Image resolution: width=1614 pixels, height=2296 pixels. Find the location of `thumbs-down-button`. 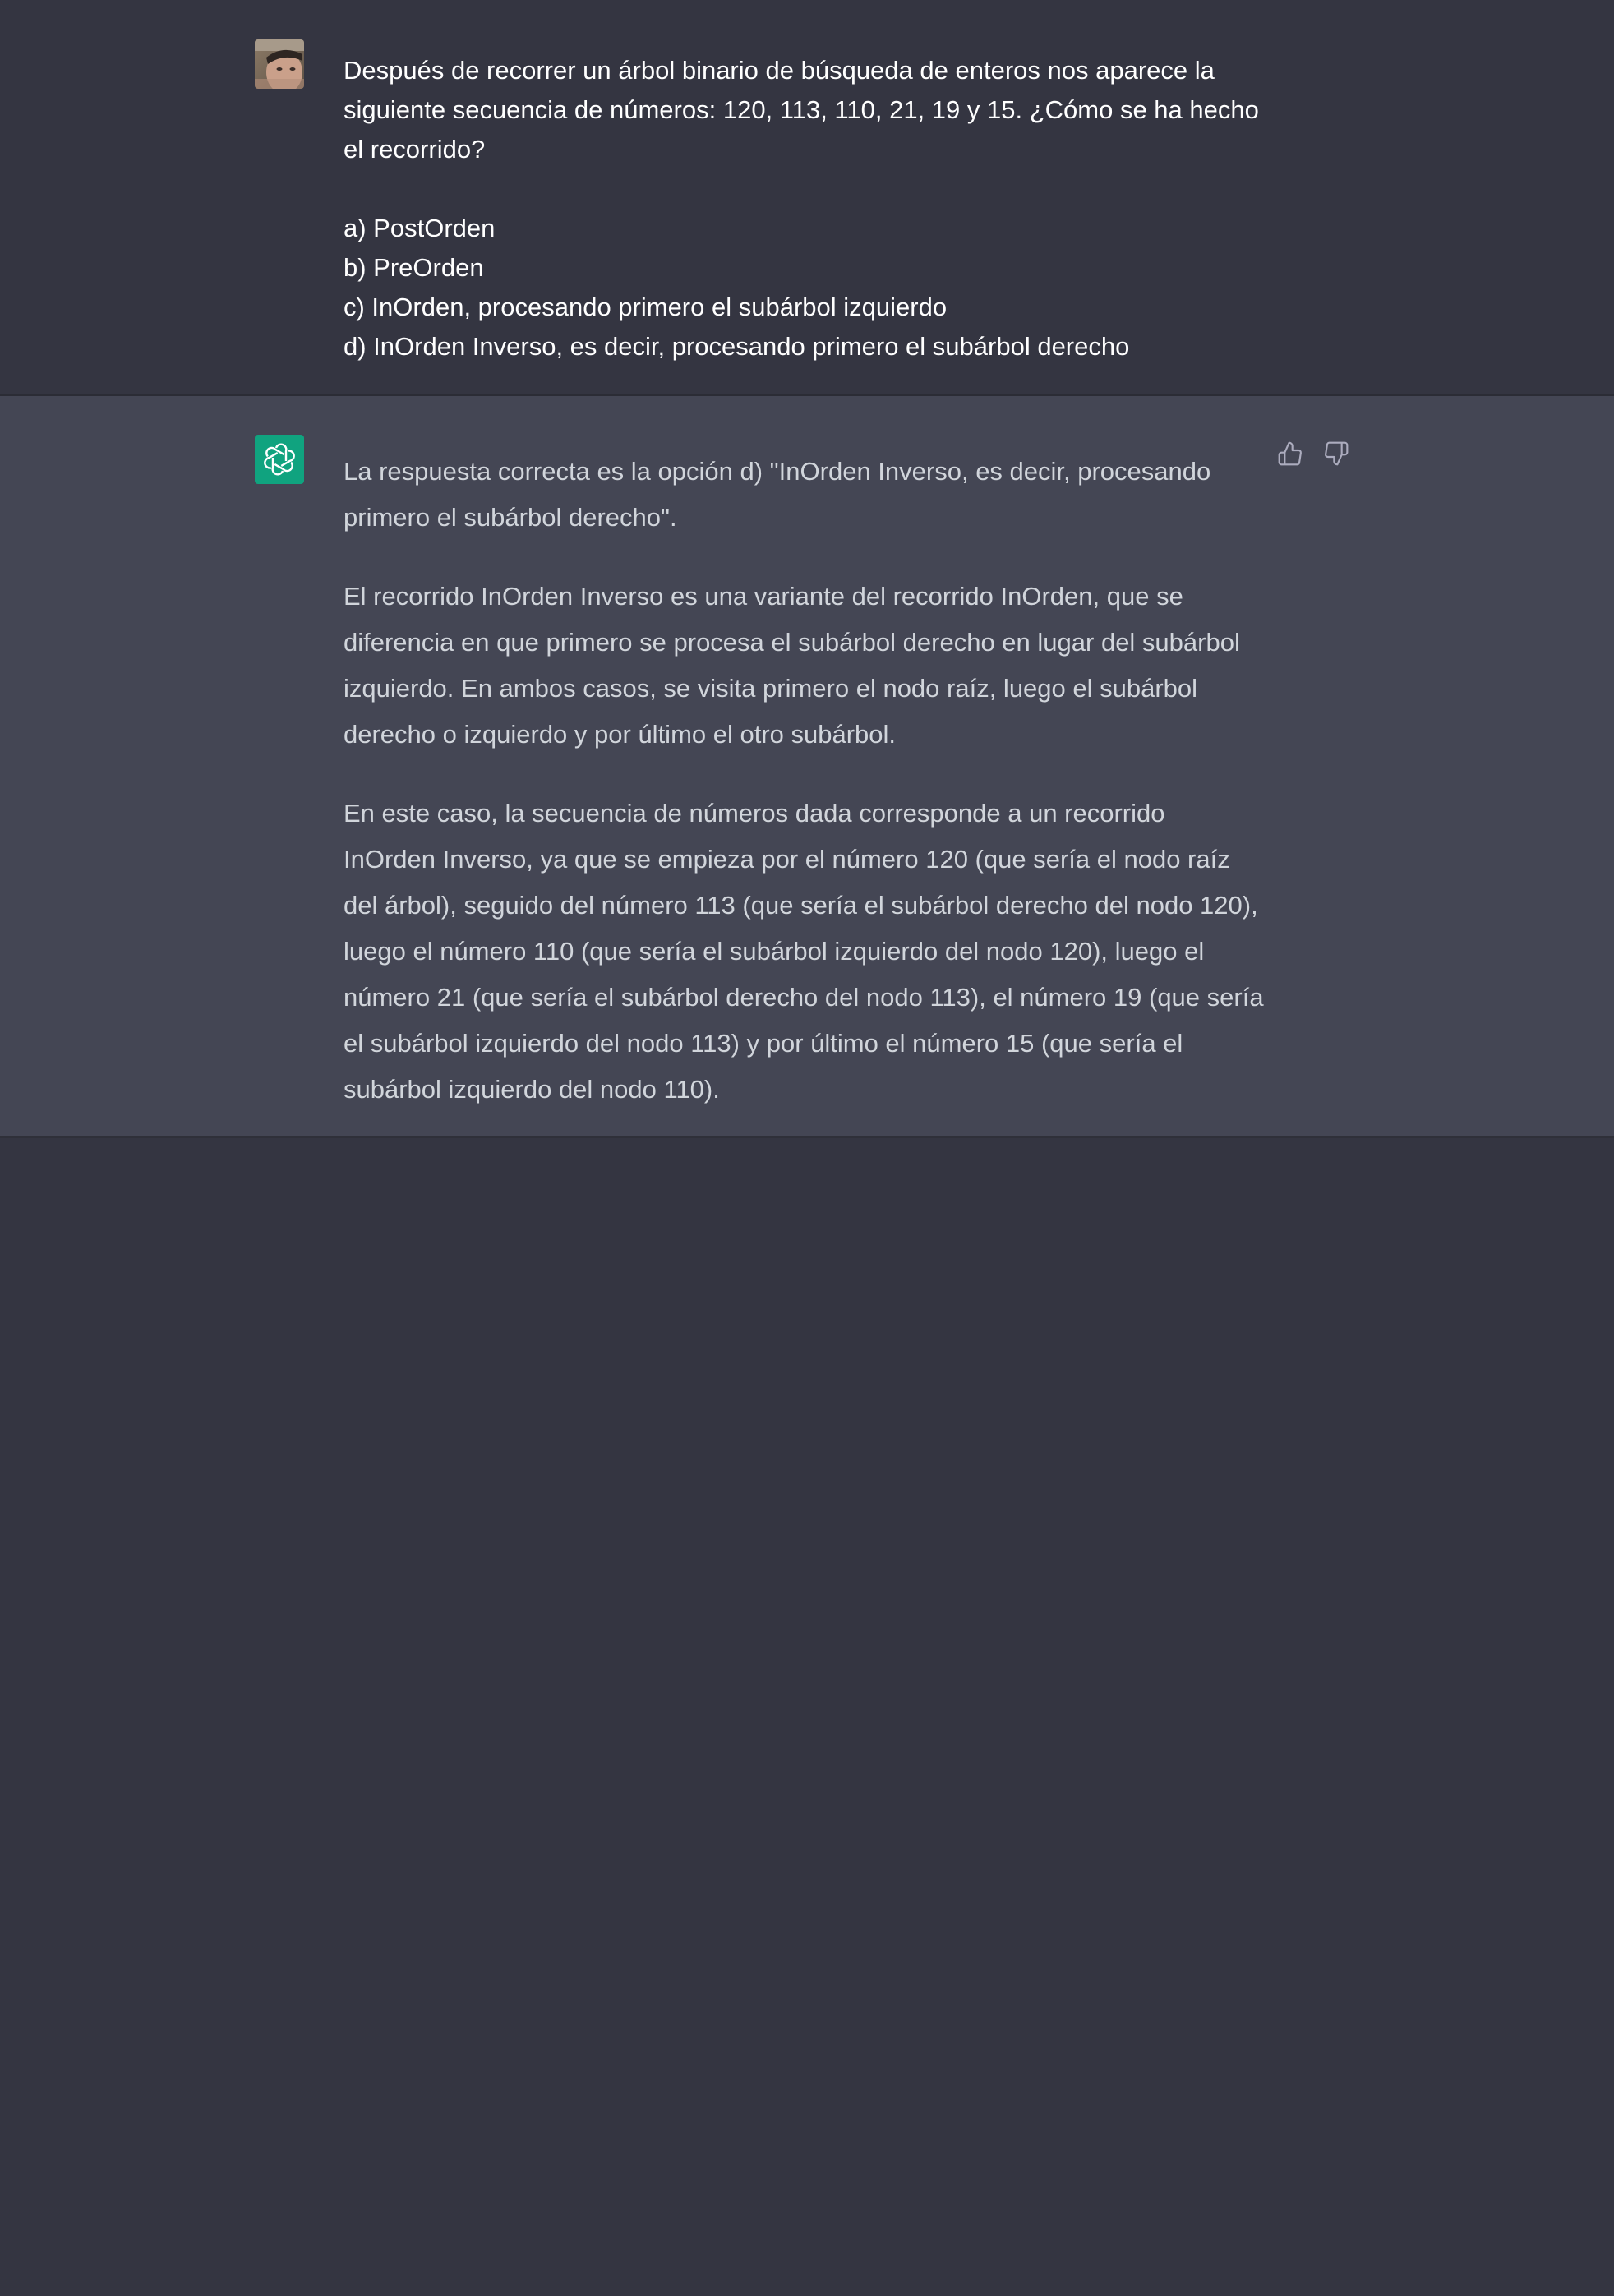

thumbs-down-button is located at coordinates (1336, 453).